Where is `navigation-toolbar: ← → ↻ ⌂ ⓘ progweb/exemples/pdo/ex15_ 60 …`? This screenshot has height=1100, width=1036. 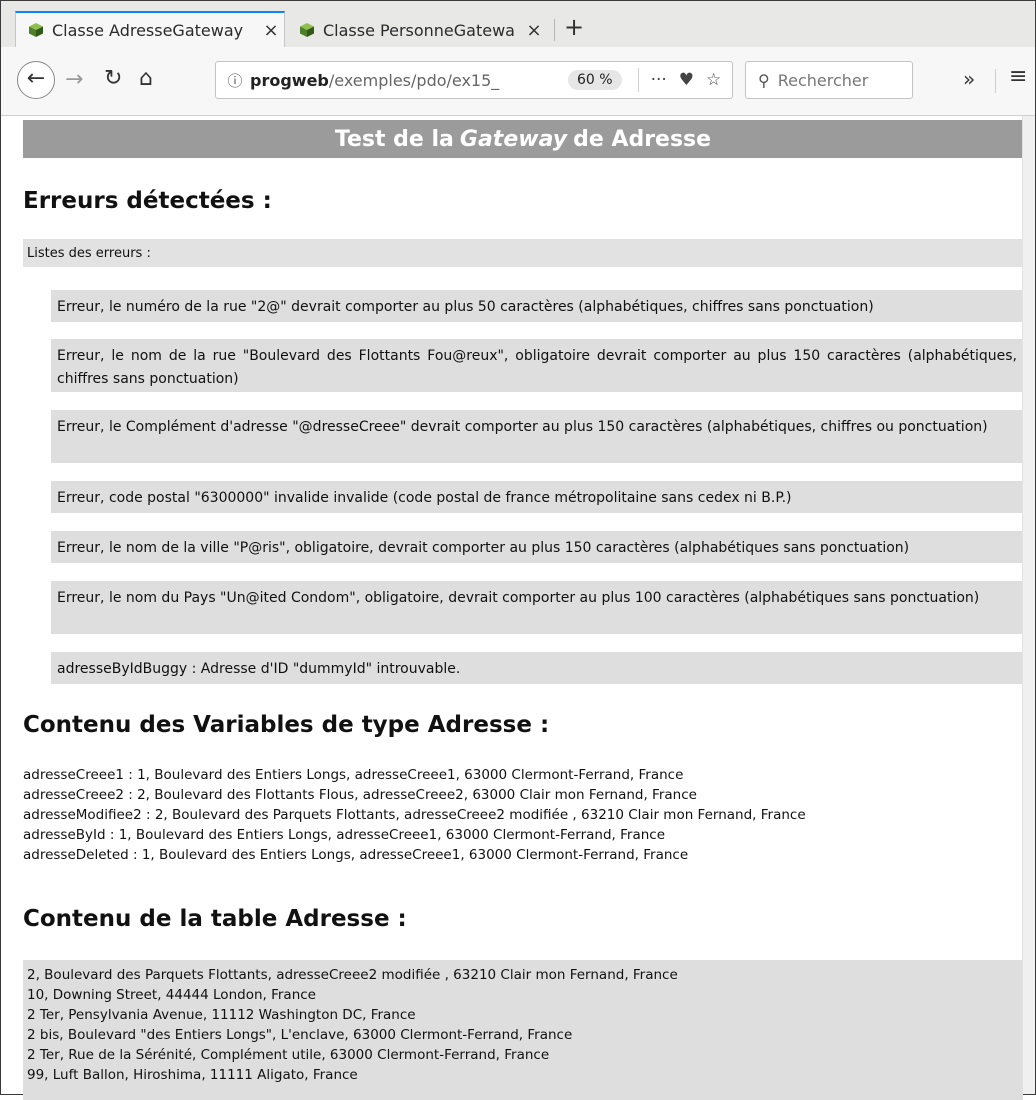
navigation-toolbar: ← → ↻ ⌂ ⓘ progweb/exemples/pdo/ex15_ 60 … is located at coordinates (518, 81).